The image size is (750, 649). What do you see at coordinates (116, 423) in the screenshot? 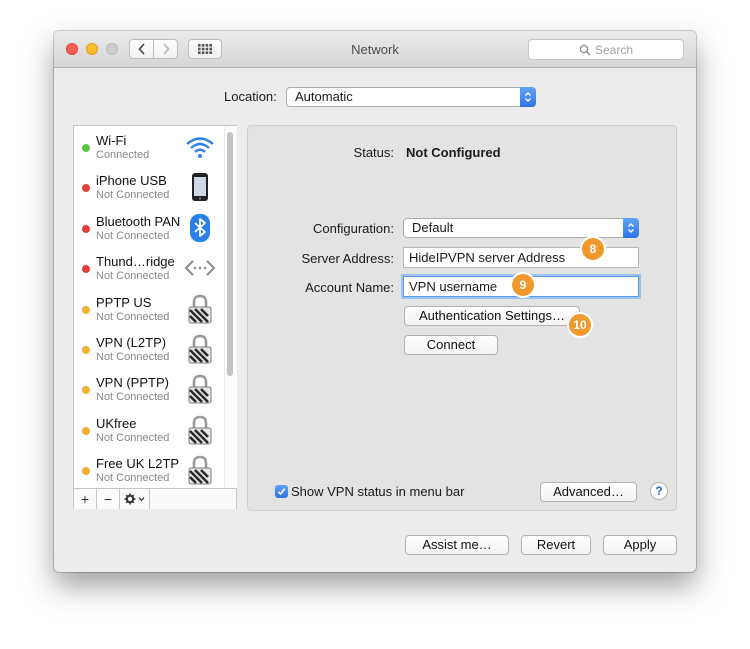
I see `service-name: UKfree` at bounding box center [116, 423].